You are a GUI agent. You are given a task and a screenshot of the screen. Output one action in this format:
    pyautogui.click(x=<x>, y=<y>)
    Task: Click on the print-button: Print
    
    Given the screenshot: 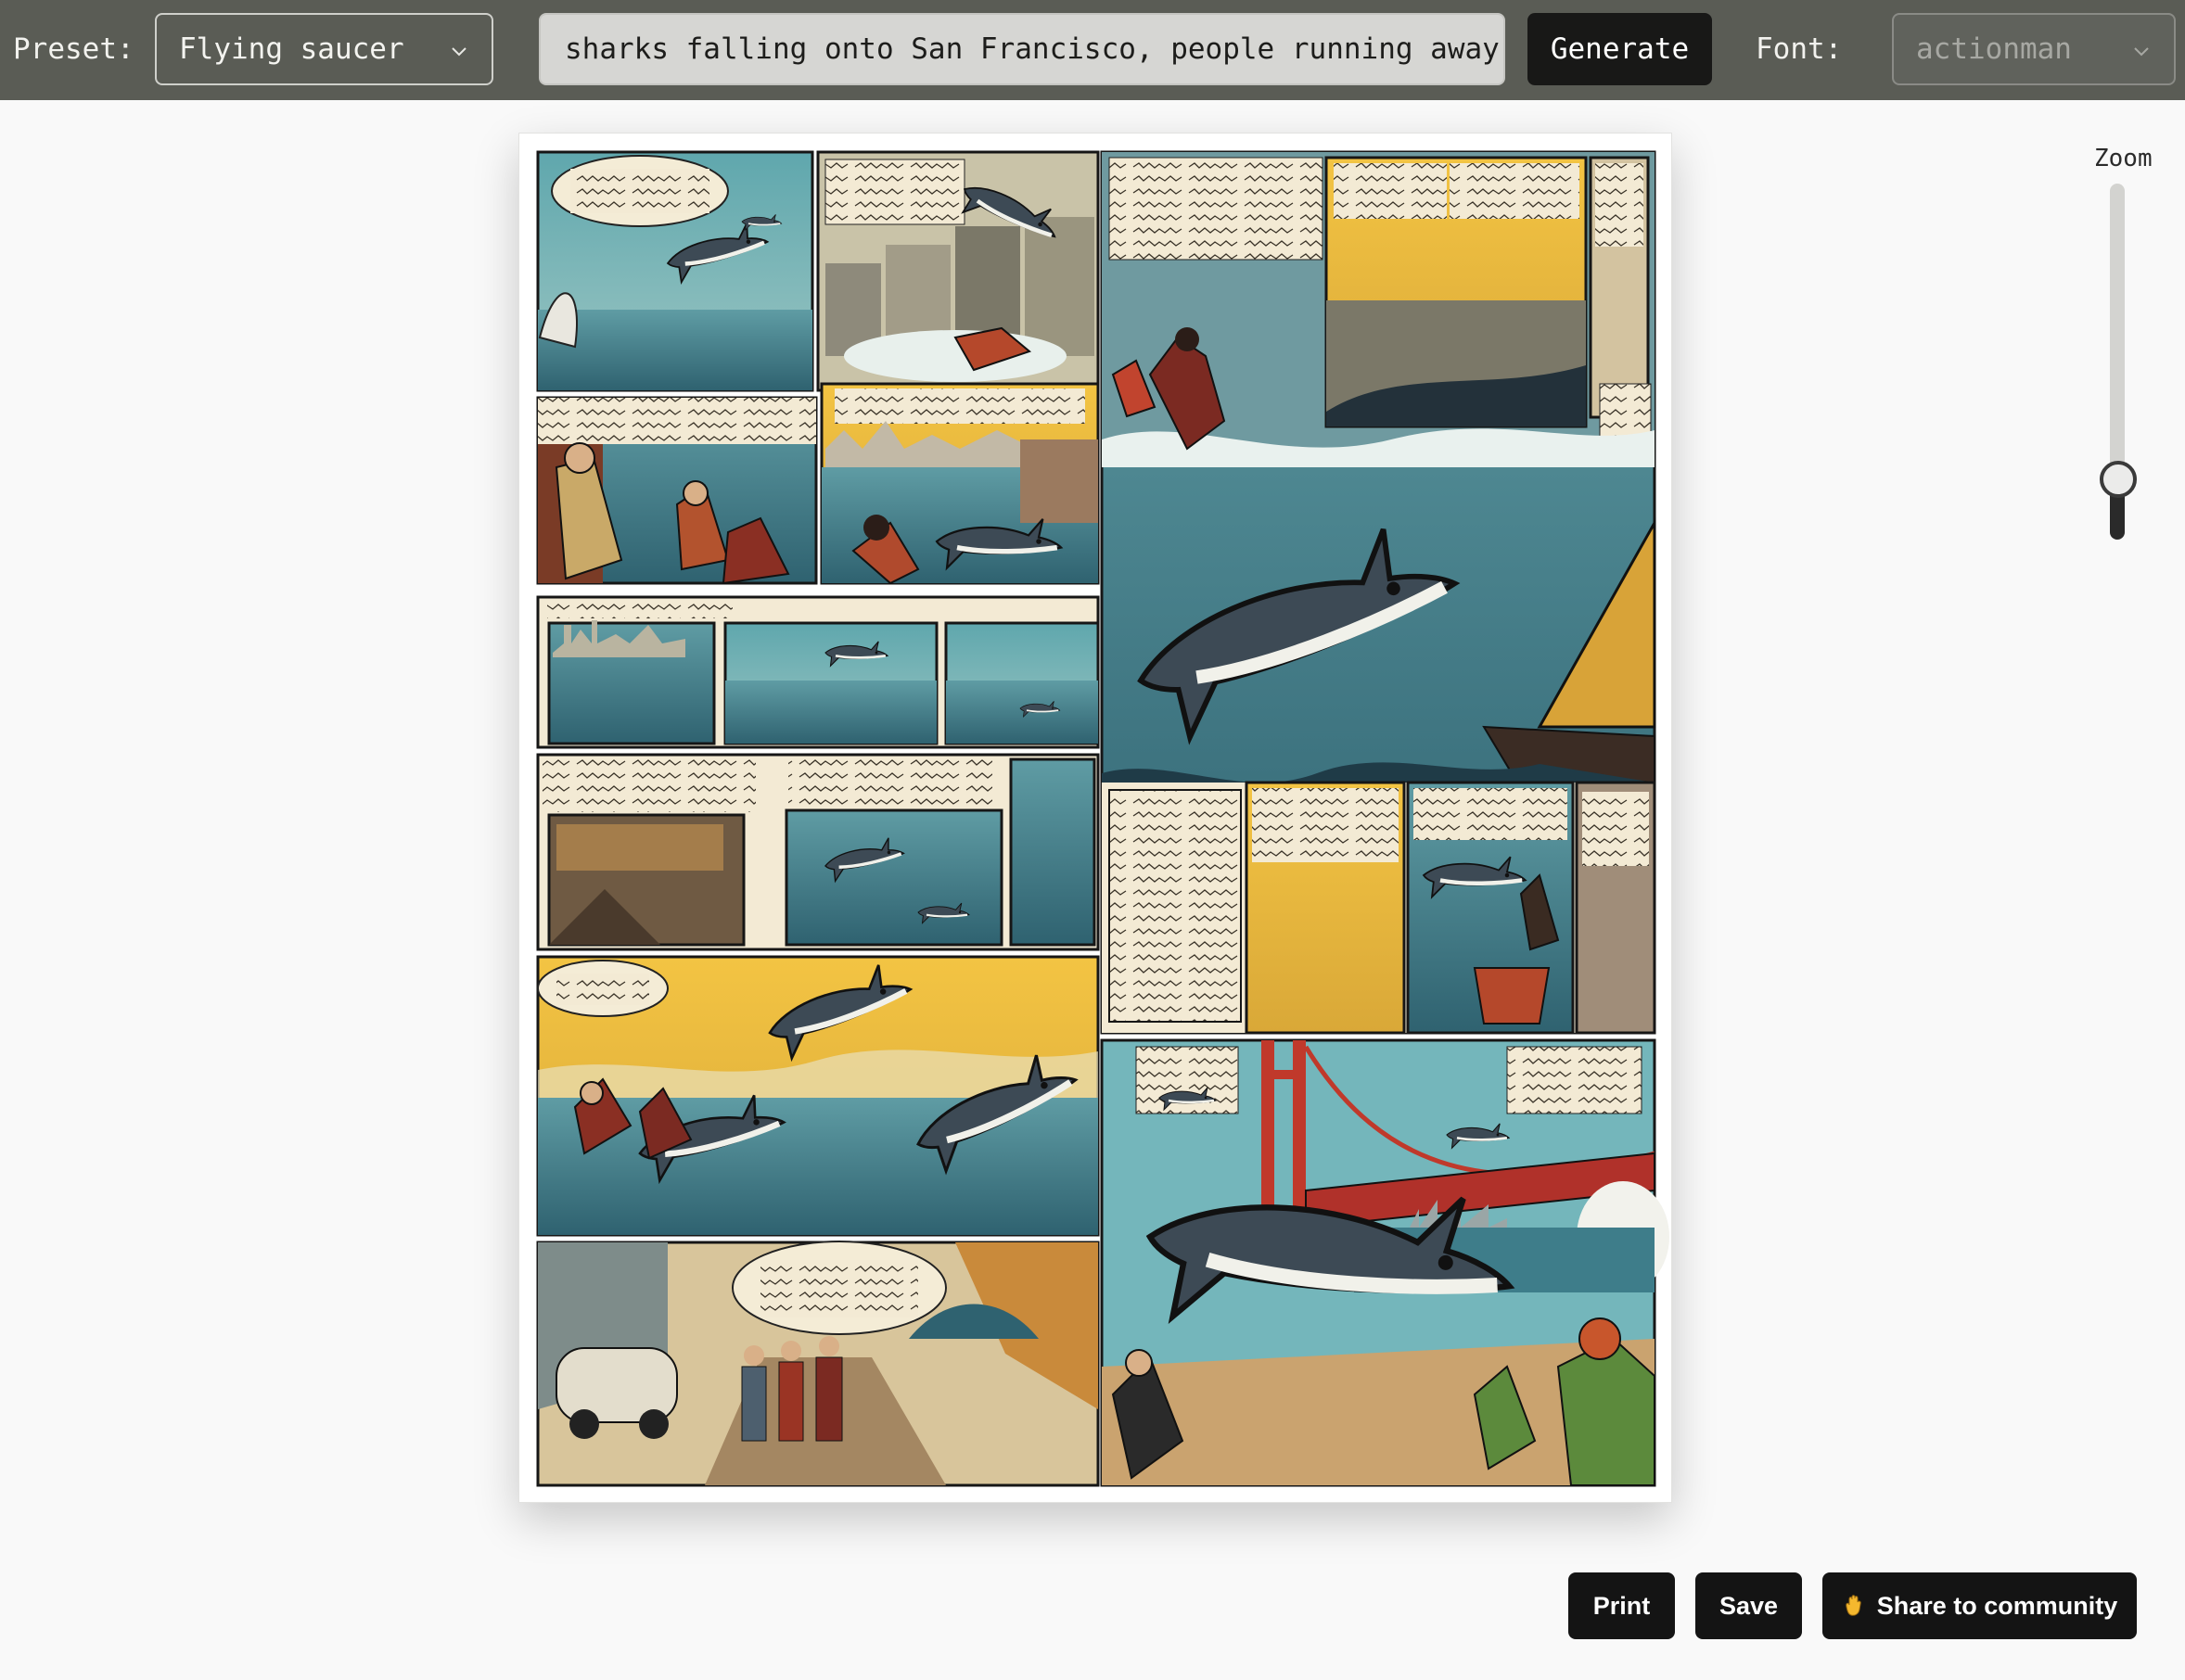 What is the action you would take?
    pyautogui.click(x=1621, y=1605)
    